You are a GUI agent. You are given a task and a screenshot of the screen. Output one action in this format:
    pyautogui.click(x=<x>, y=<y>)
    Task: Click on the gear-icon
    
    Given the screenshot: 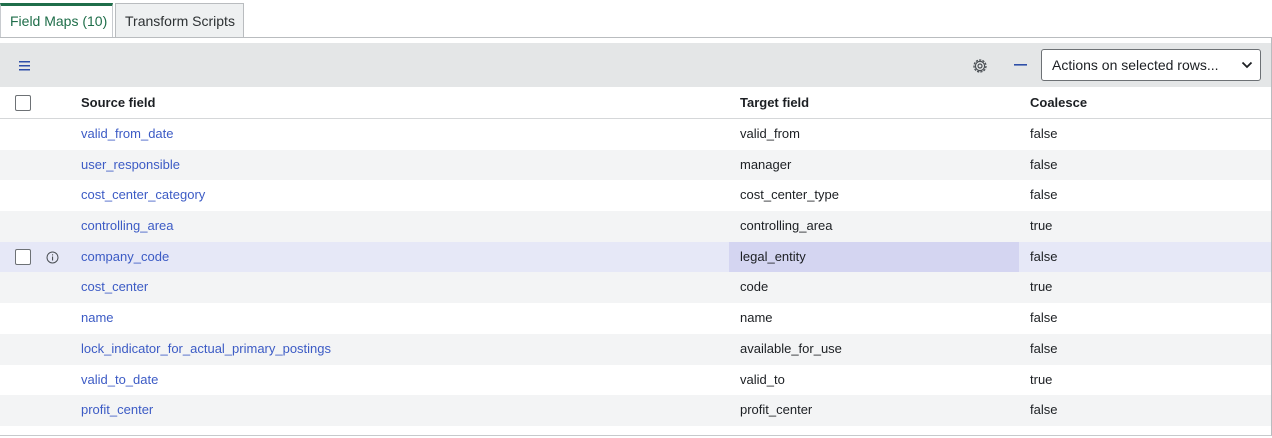 What is the action you would take?
    pyautogui.click(x=980, y=66)
    